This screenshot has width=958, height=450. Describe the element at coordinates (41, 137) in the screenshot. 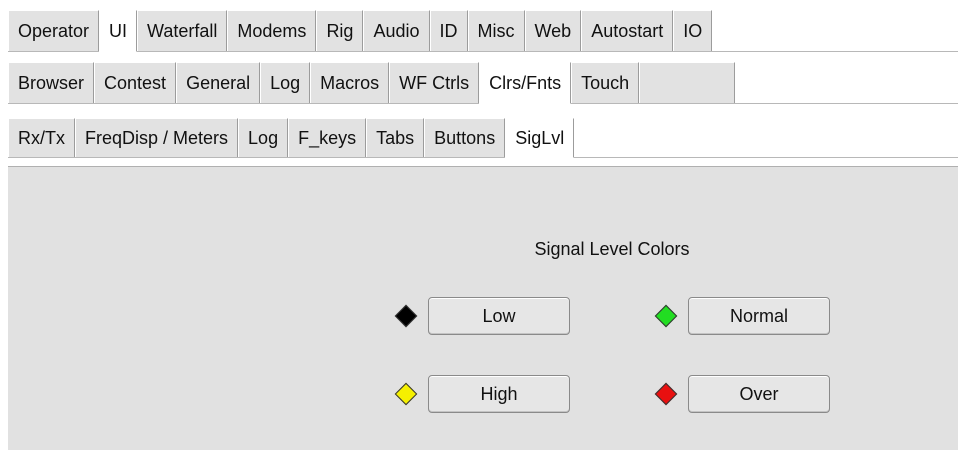

I see `tab-rx-tx: Rx/Tx` at that location.